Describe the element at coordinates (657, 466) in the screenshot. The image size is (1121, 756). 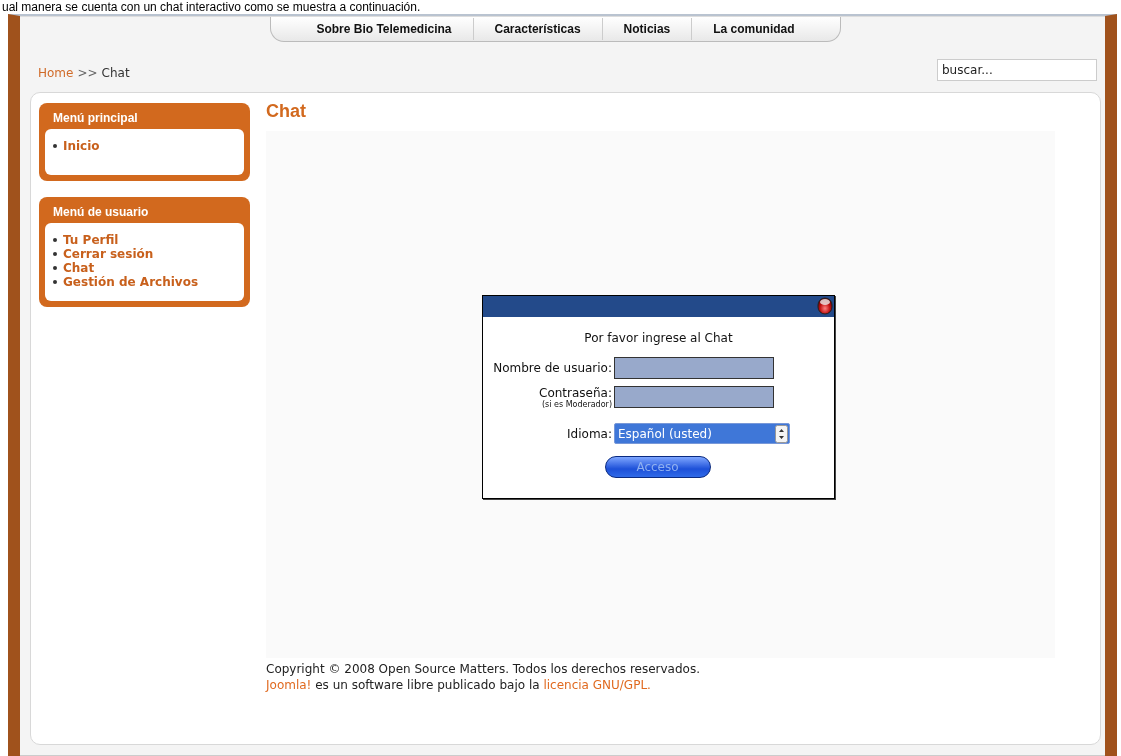
I see `login-button: Acceso` at that location.